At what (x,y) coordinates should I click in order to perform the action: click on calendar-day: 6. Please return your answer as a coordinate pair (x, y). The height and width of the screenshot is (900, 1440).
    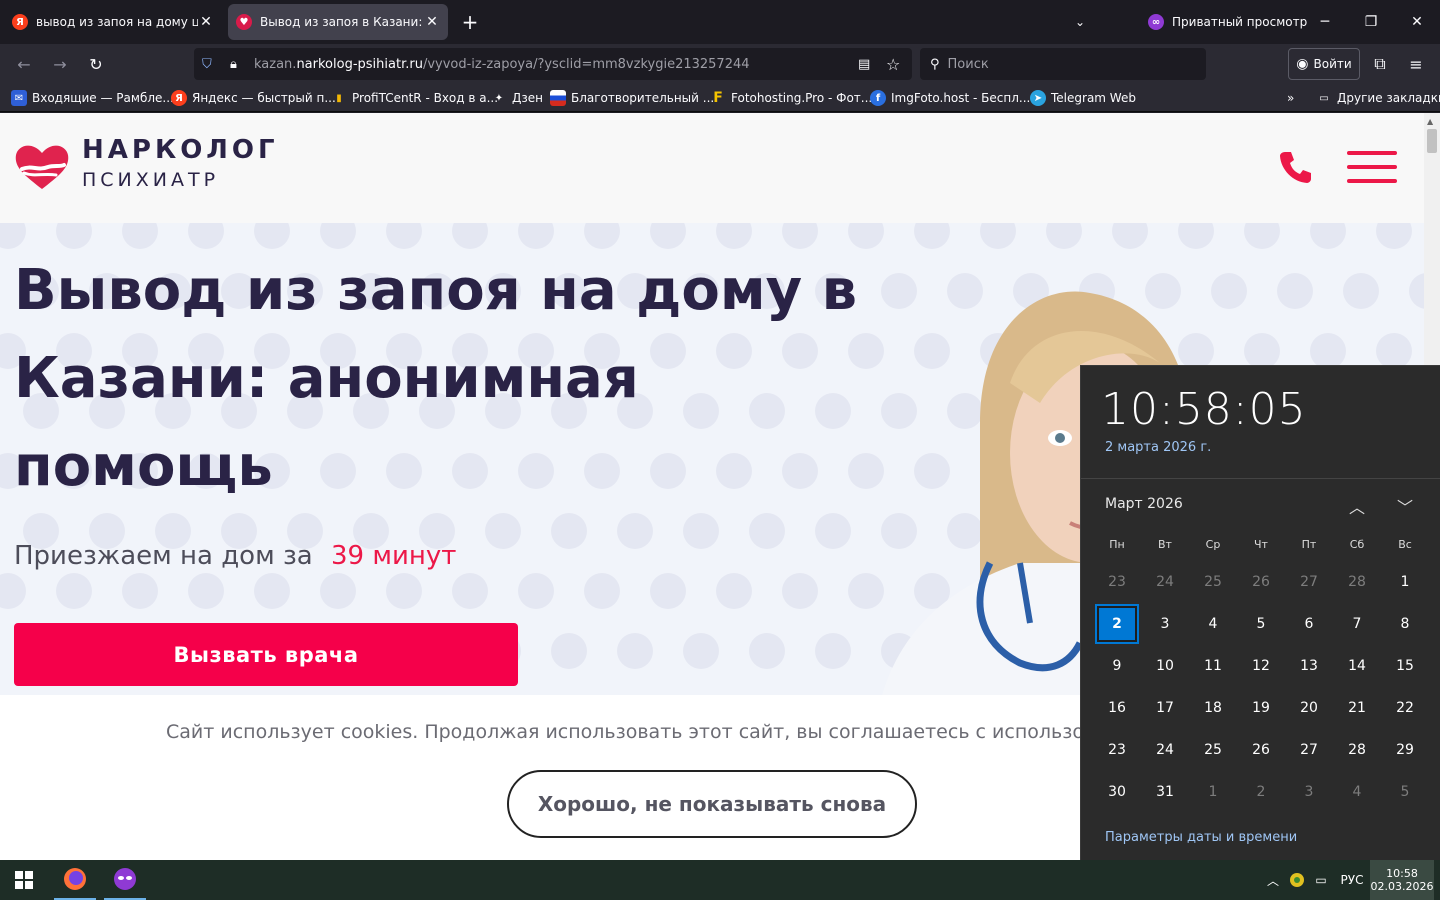
    Looking at the image, I should click on (1309, 624).